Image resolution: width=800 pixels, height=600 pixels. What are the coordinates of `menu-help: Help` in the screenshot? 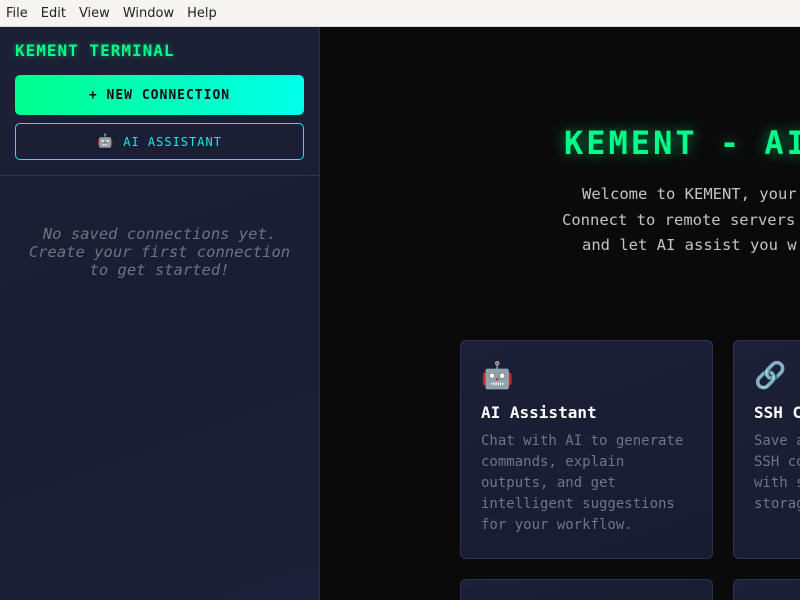 It's located at (202, 13).